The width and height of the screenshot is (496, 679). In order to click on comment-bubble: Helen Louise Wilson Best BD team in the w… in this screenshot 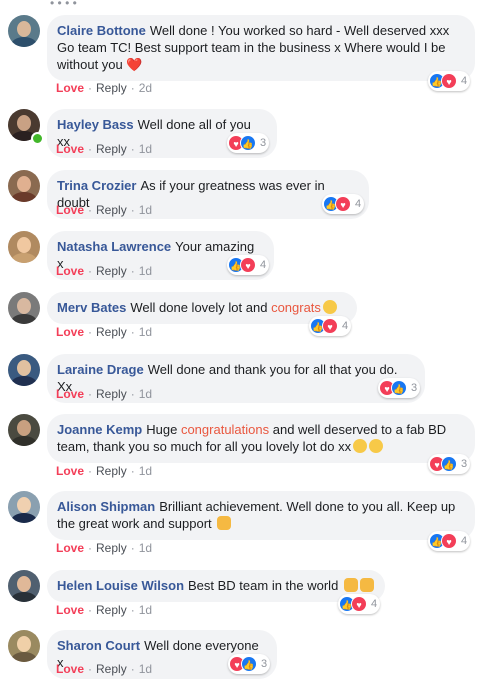, I will do `click(216, 586)`.